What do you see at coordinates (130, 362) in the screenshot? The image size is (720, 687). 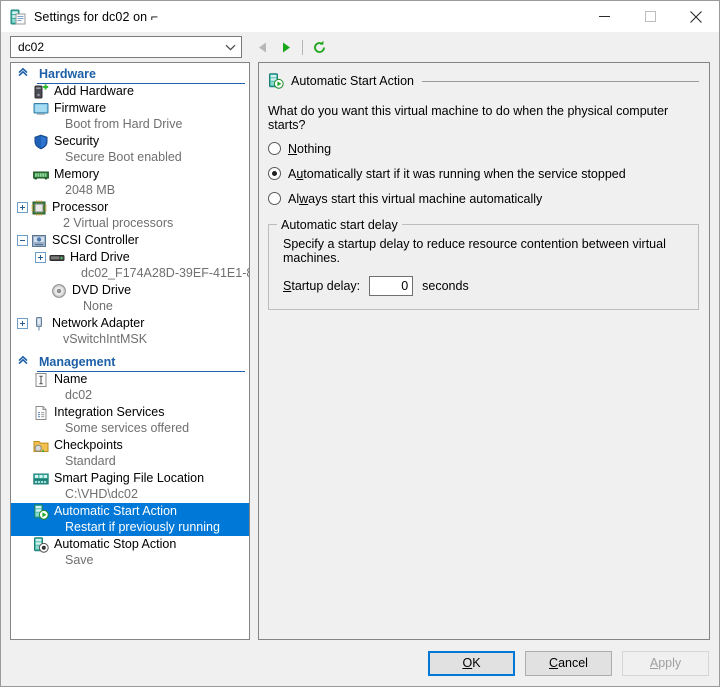 I see `tree-section-management: Management` at bounding box center [130, 362].